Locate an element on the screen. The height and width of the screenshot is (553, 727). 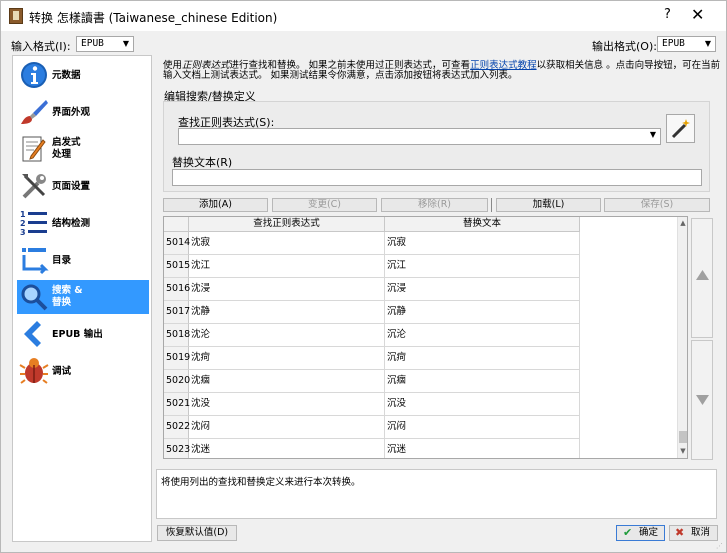
table-row: 5014 沈寂 沉寂 is located at coordinates (372, 243).